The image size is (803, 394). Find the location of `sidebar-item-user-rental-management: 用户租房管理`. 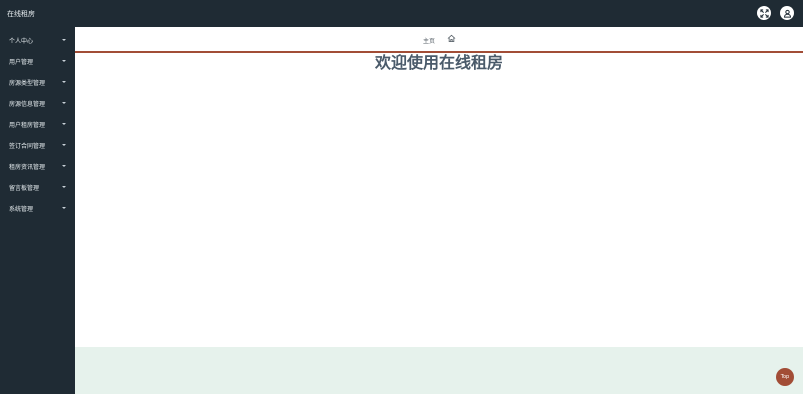

sidebar-item-user-rental-management: 用户租房管理 is located at coordinates (37, 125).